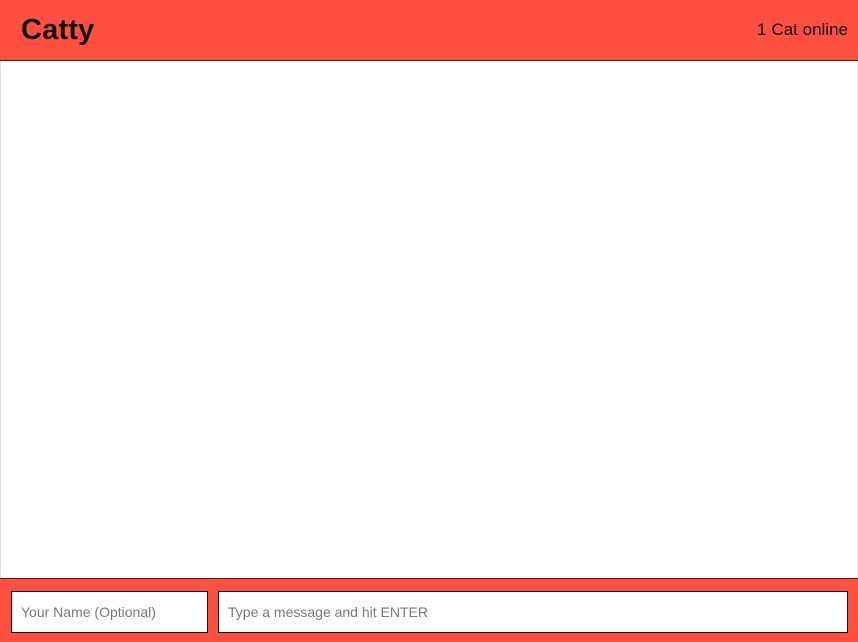  I want to click on message-input, so click(533, 612).